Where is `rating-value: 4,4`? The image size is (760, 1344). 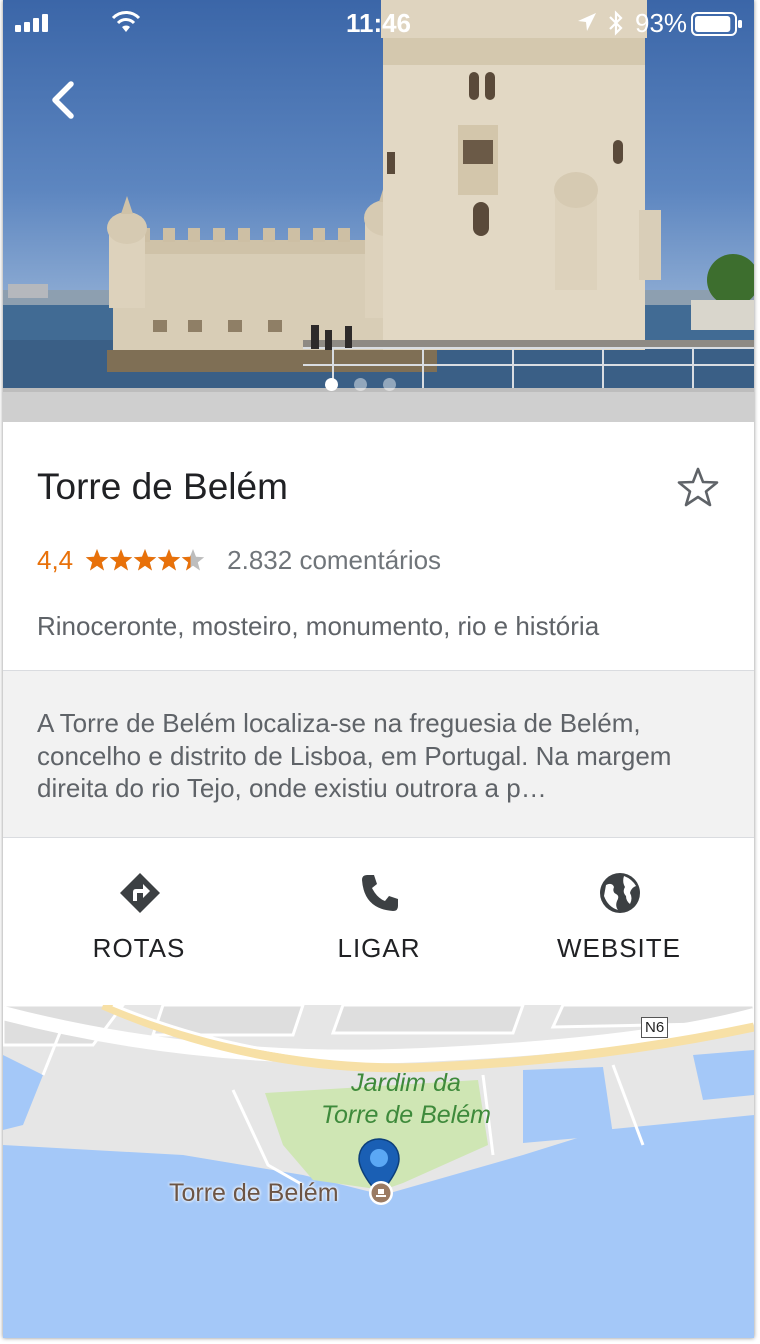 rating-value: 4,4 is located at coordinates (55, 559).